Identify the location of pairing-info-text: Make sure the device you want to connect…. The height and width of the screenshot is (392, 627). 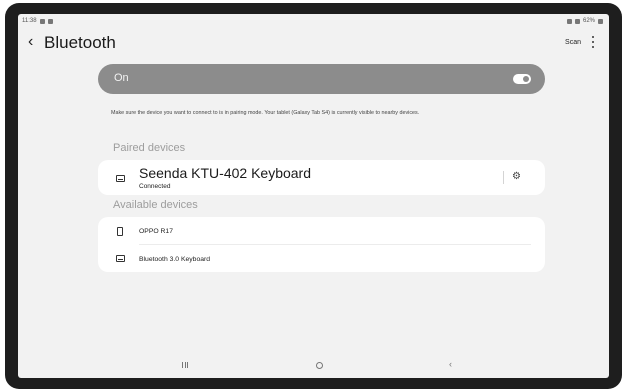
(265, 113).